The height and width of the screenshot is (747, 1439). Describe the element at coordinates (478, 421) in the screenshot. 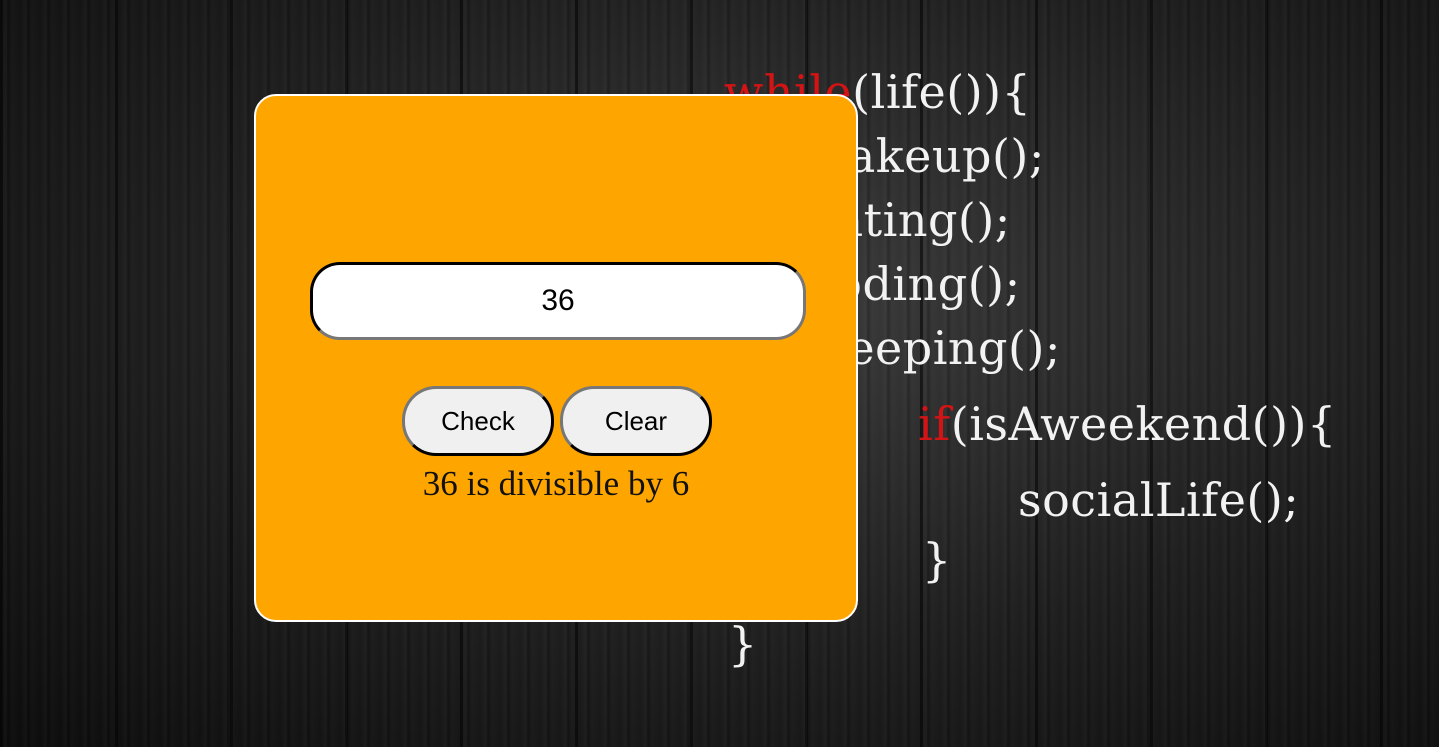

I see `check-button: Check` at that location.